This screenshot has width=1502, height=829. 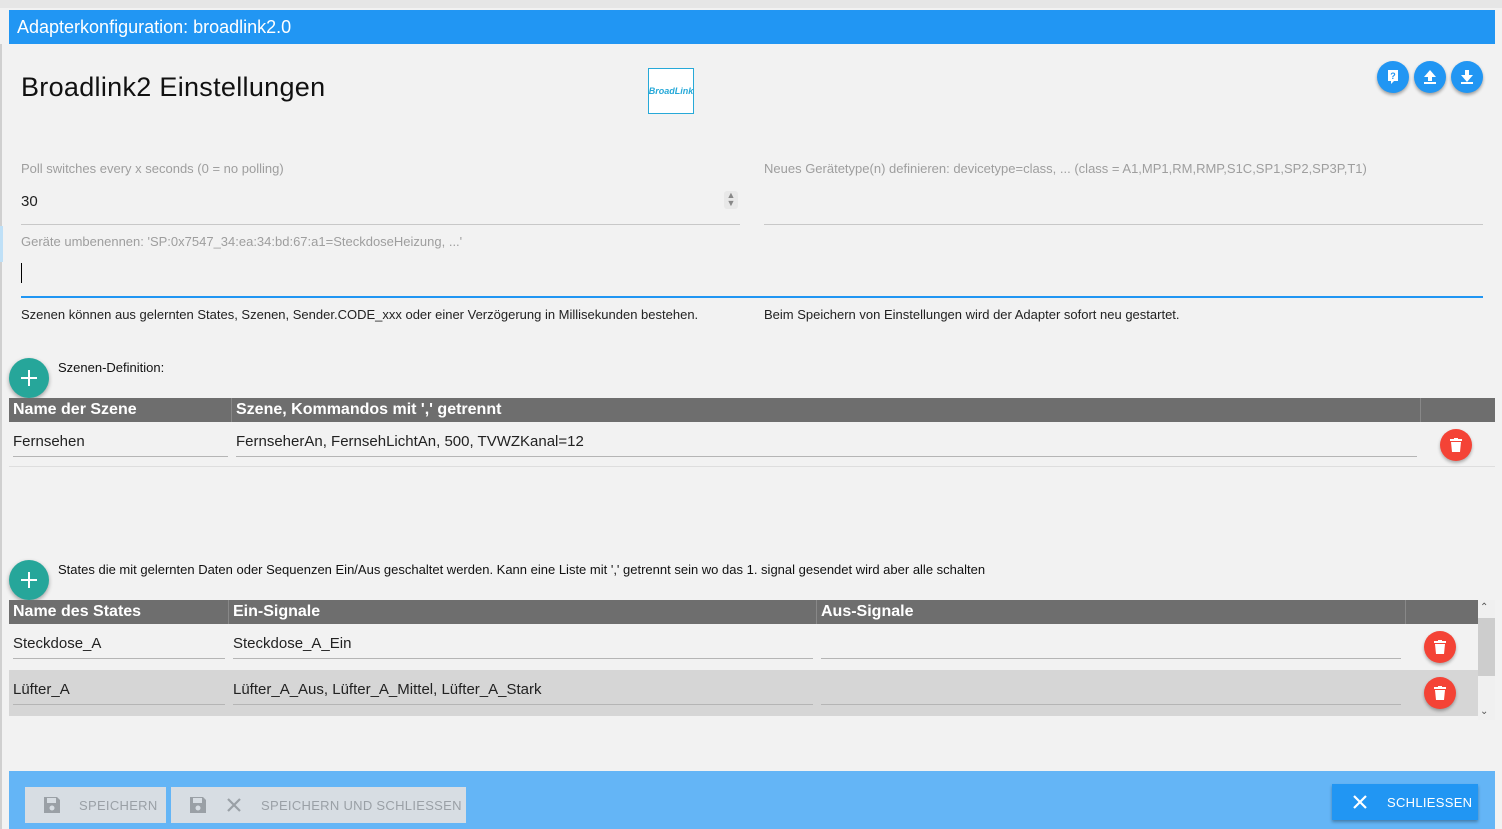 I want to click on dialog-title: Adapterkonfiguration: broadlink2.0, so click(x=752, y=27).